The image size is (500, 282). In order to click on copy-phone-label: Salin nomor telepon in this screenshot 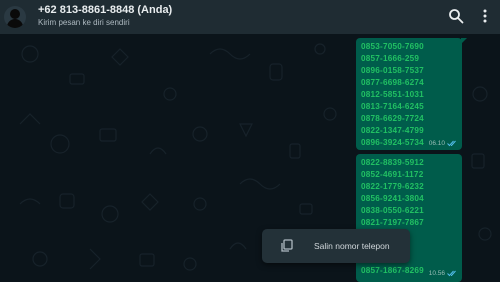, I will do `click(352, 246)`.